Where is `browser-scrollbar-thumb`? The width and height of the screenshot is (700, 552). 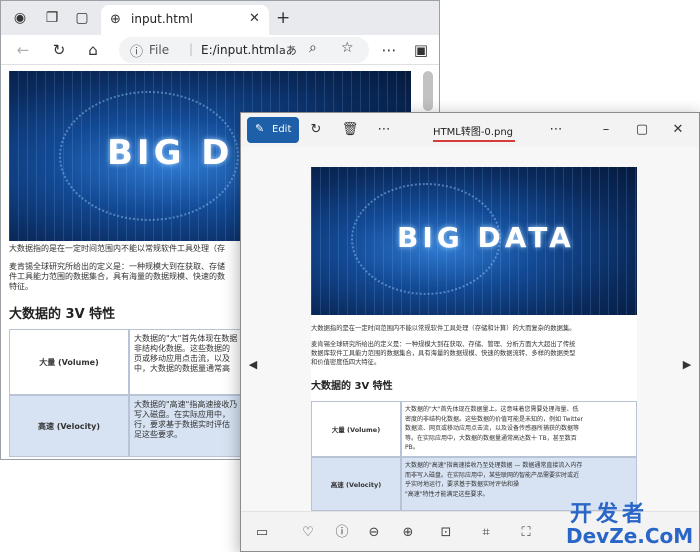
browser-scrollbar-thumb is located at coordinates (428, 91).